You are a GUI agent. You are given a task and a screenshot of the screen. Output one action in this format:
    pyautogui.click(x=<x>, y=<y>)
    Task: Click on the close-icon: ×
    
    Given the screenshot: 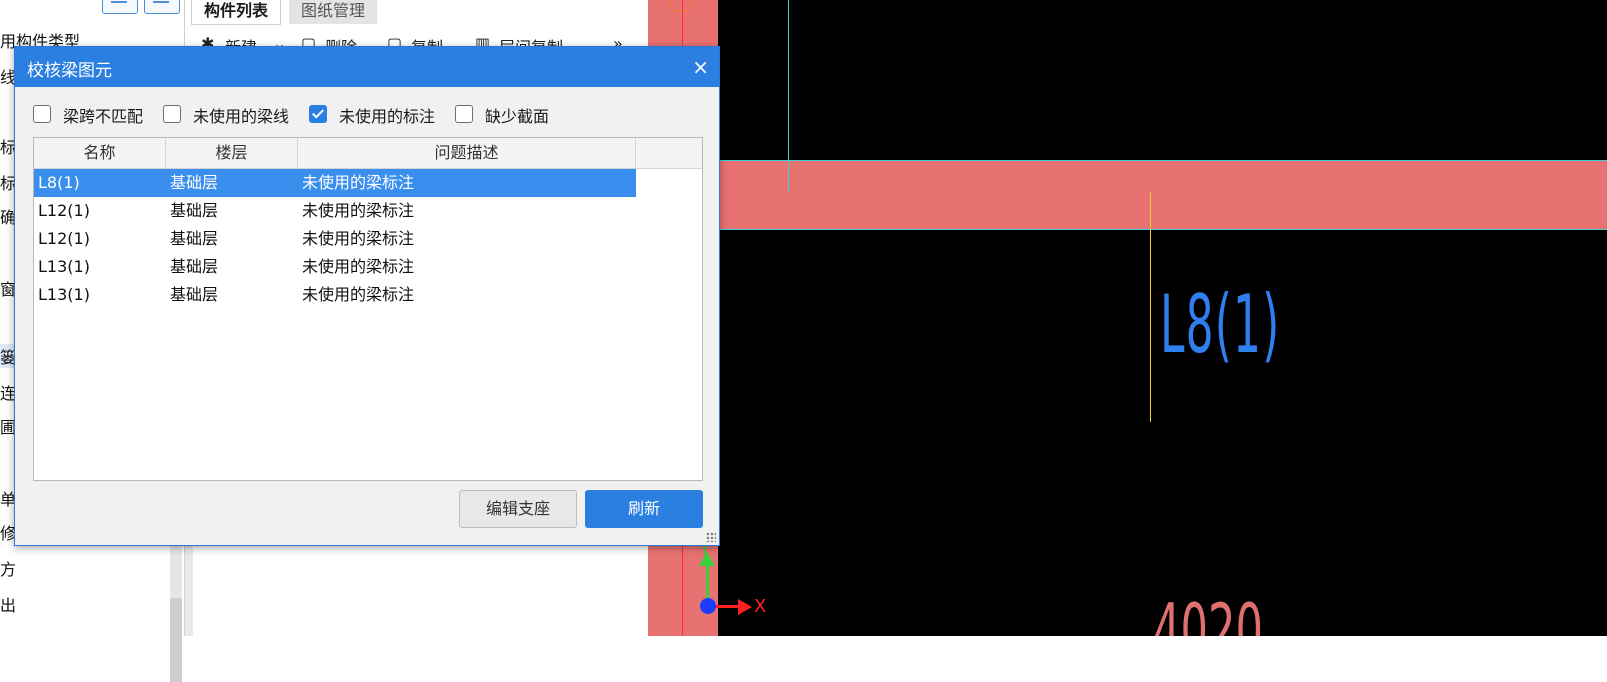 What is the action you would take?
    pyautogui.click(x=700, y=67)
    